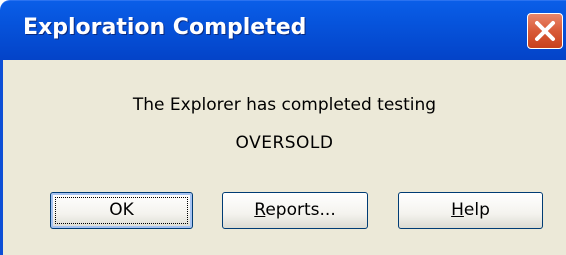 This screenshot has height=255, width=566. What do you see at coordinates (284, 105) in the screenshot?
I see `message-line-1: The Explorer has completed testing` at bounding box center [284, 105].